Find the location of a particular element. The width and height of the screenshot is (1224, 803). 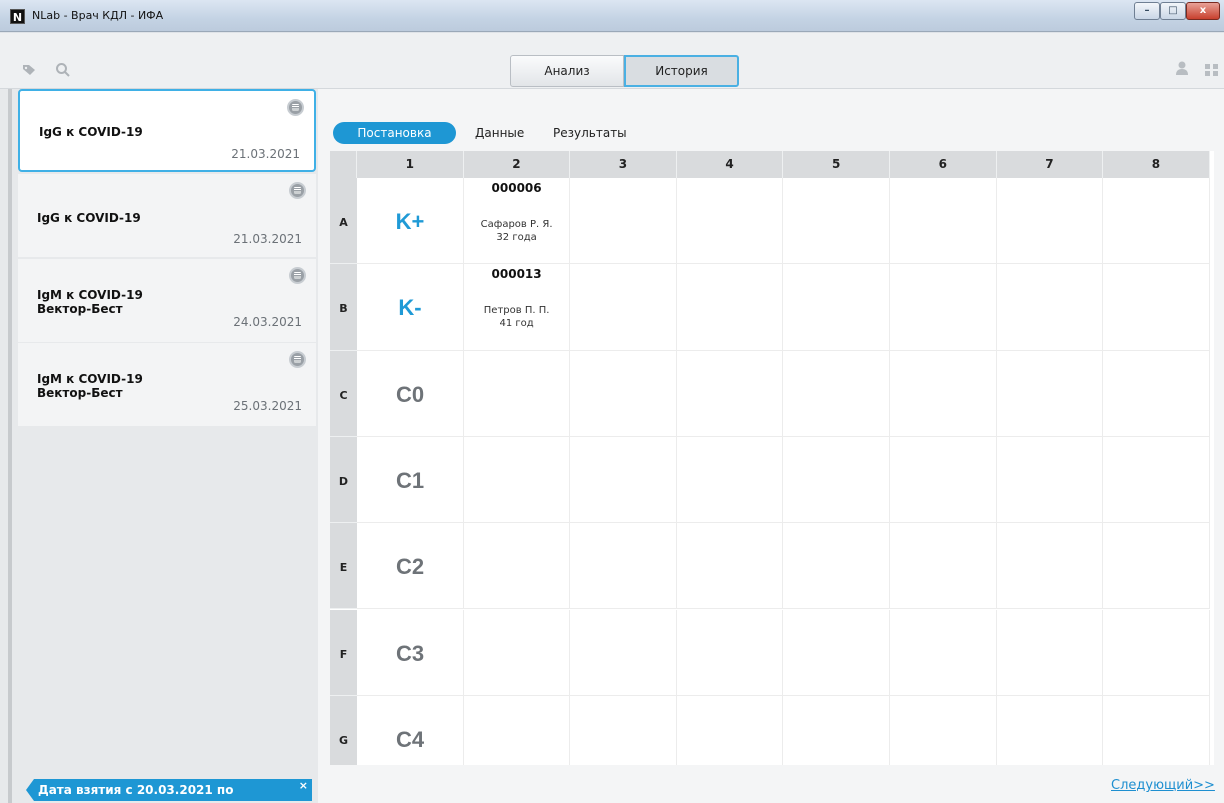

control-label: C0 is located at coordinates (410, 394).